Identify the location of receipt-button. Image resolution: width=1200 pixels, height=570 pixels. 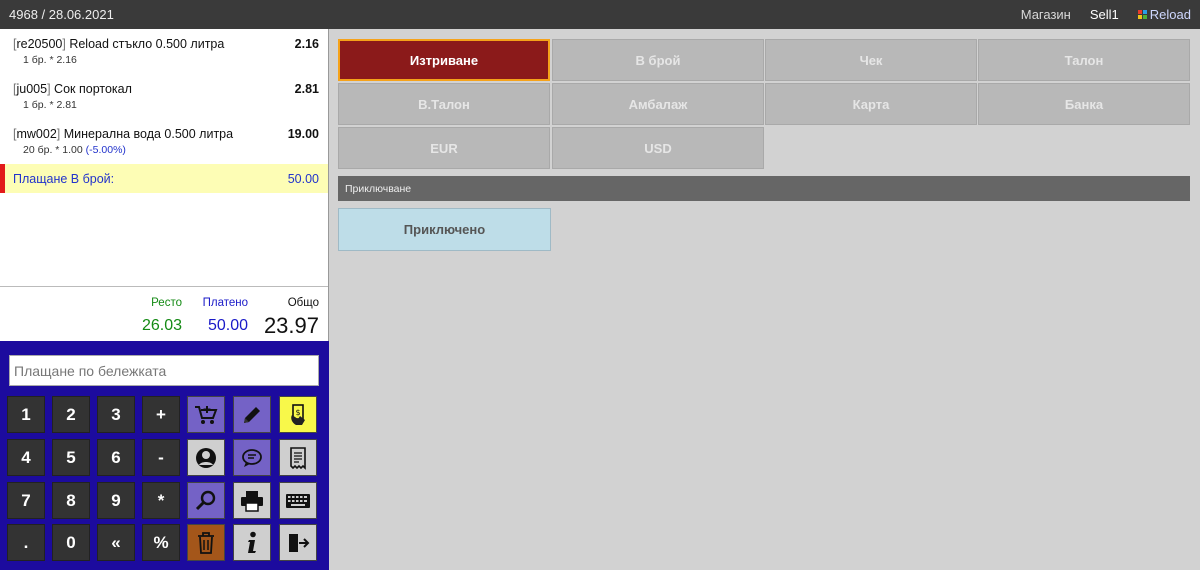
(298, 457).